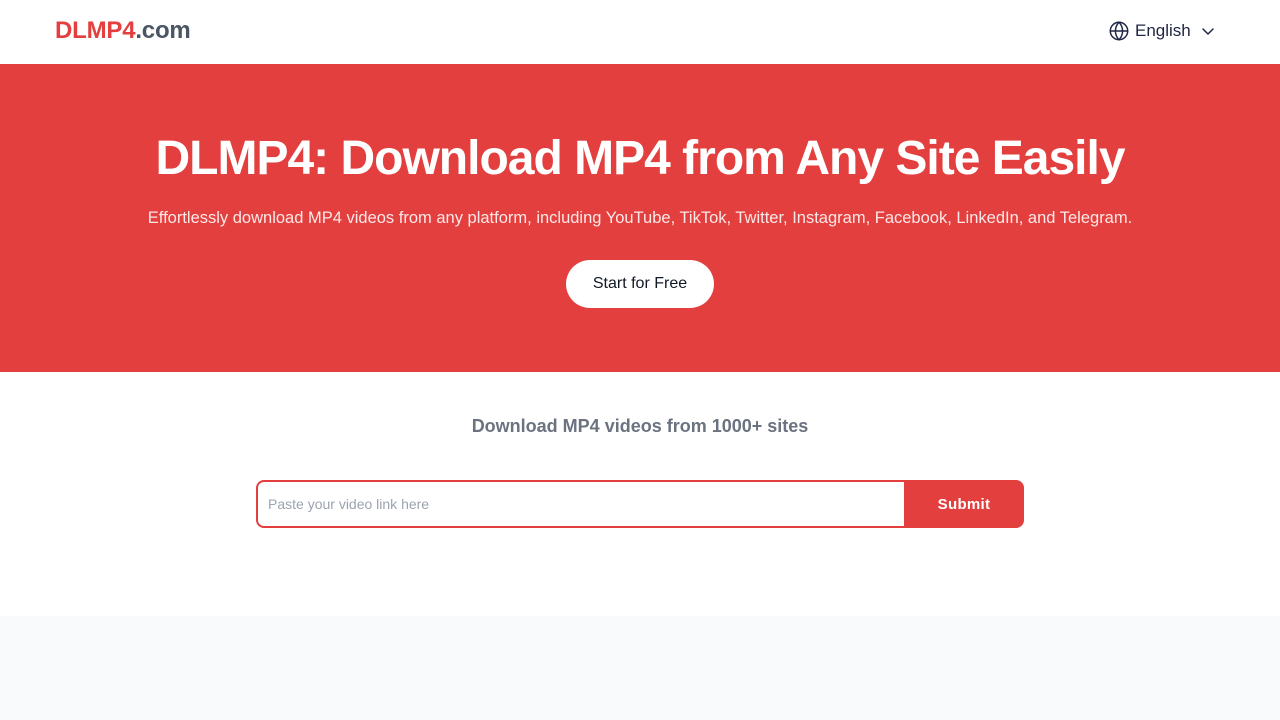 The image size is (1280, 720). Describe the element at coordinates (1119, 31) in the screenshot. I see `globe-icon` at that location.